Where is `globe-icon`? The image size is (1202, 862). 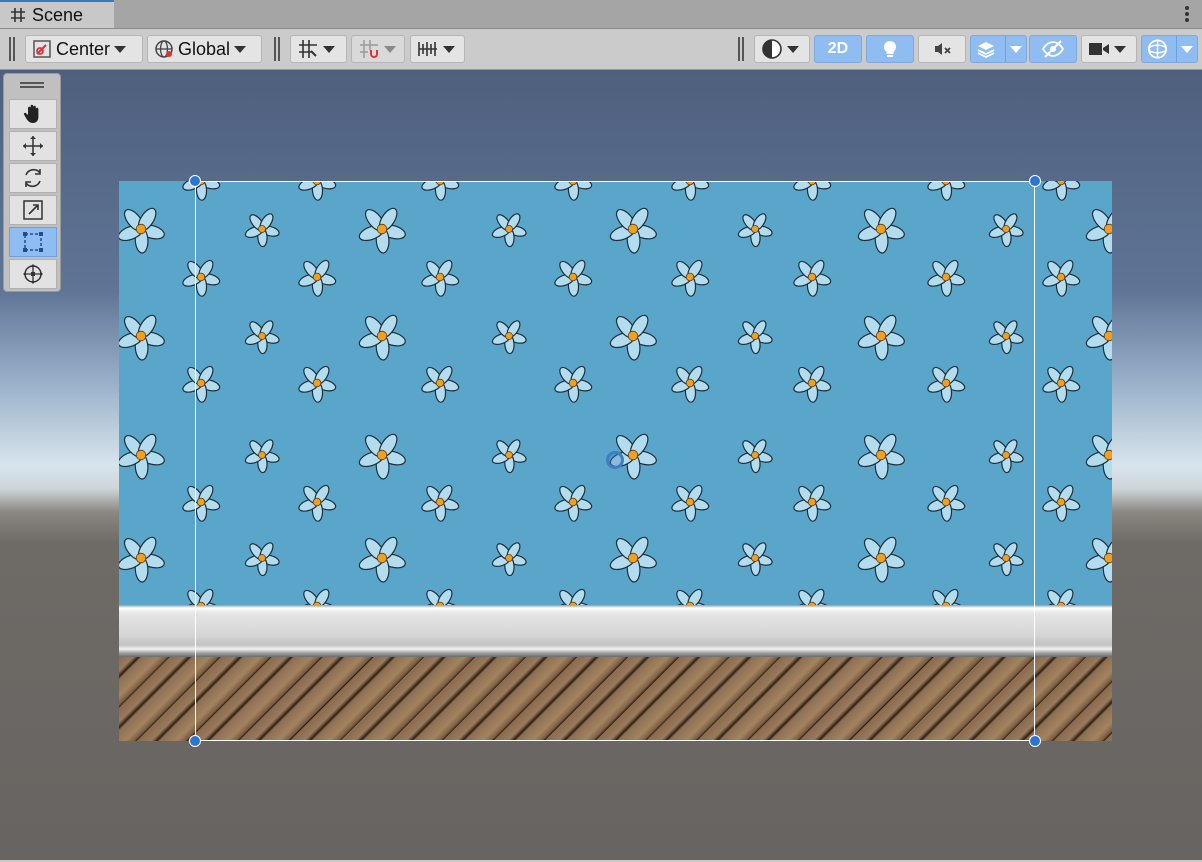
globe-icon is located at coordinates (164, 49).